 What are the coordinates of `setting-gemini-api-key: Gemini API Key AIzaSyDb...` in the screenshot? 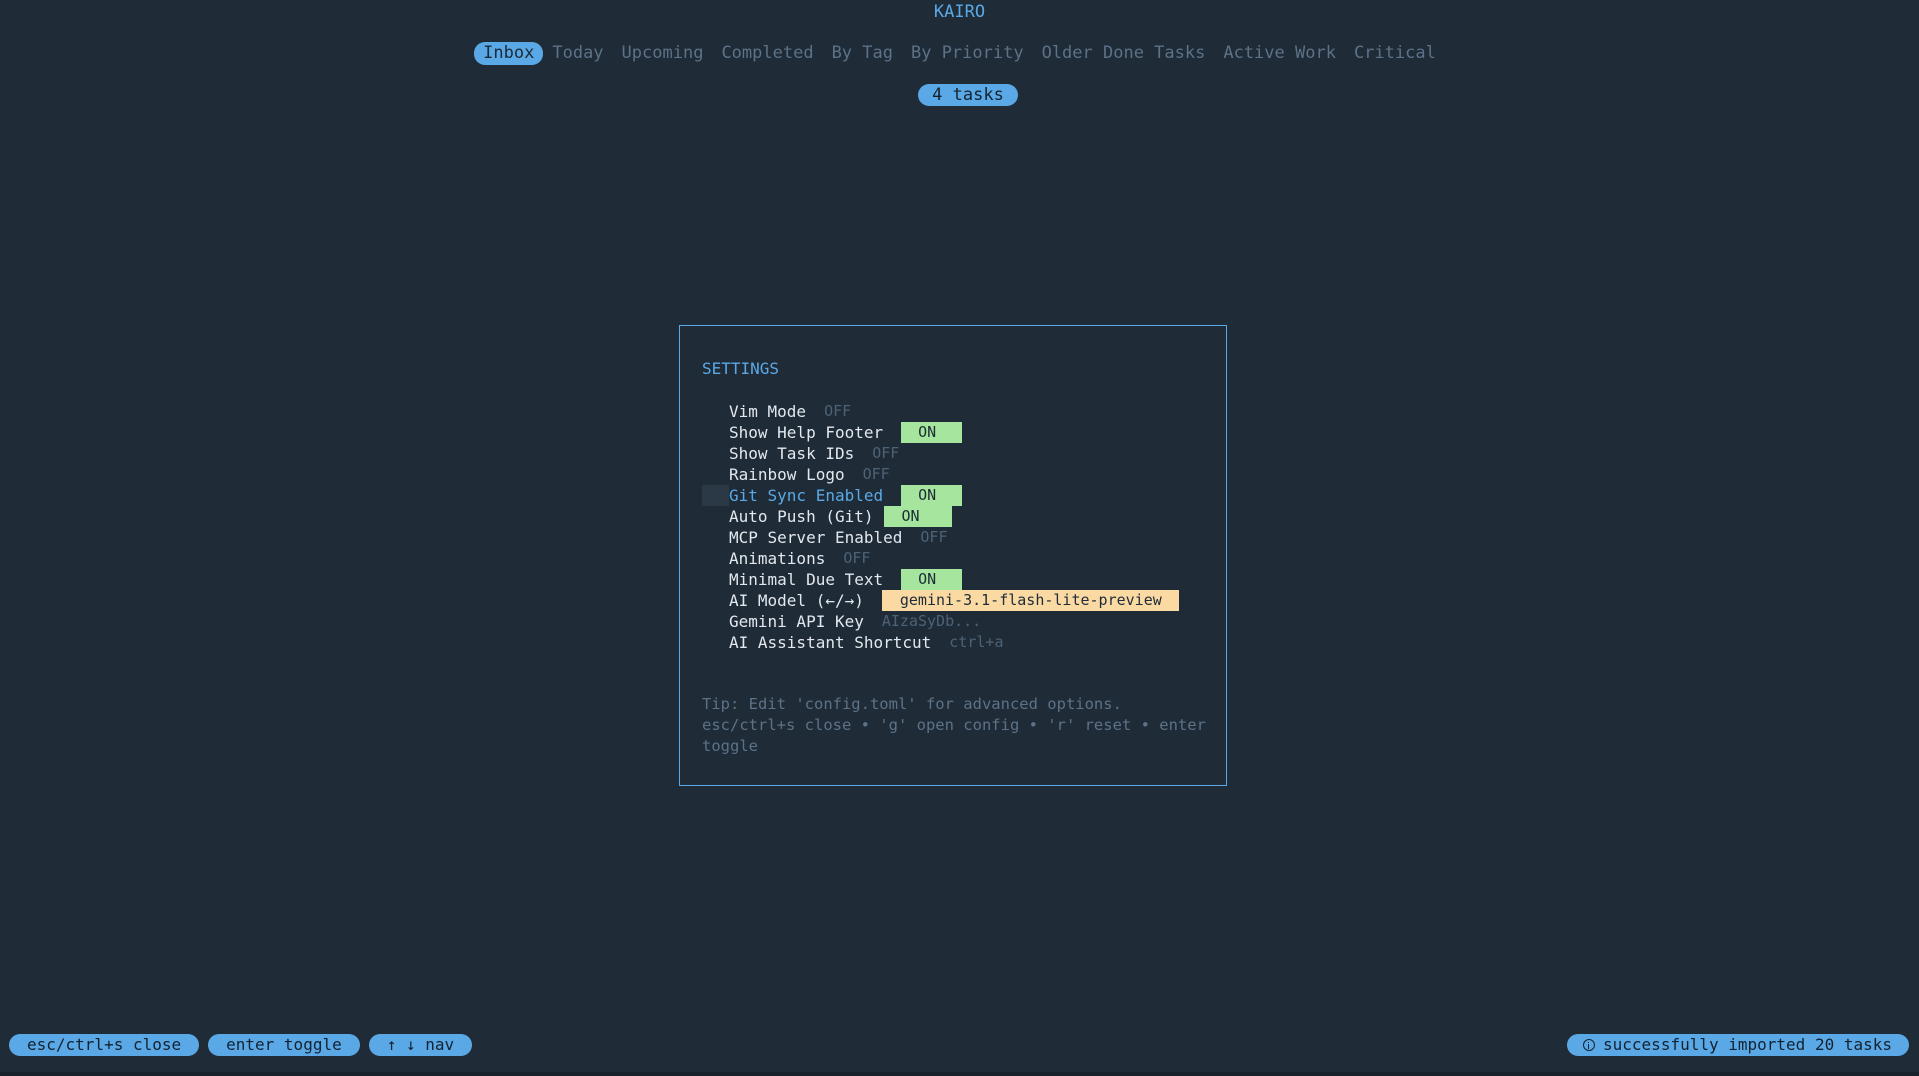 It's located at (957, 621).